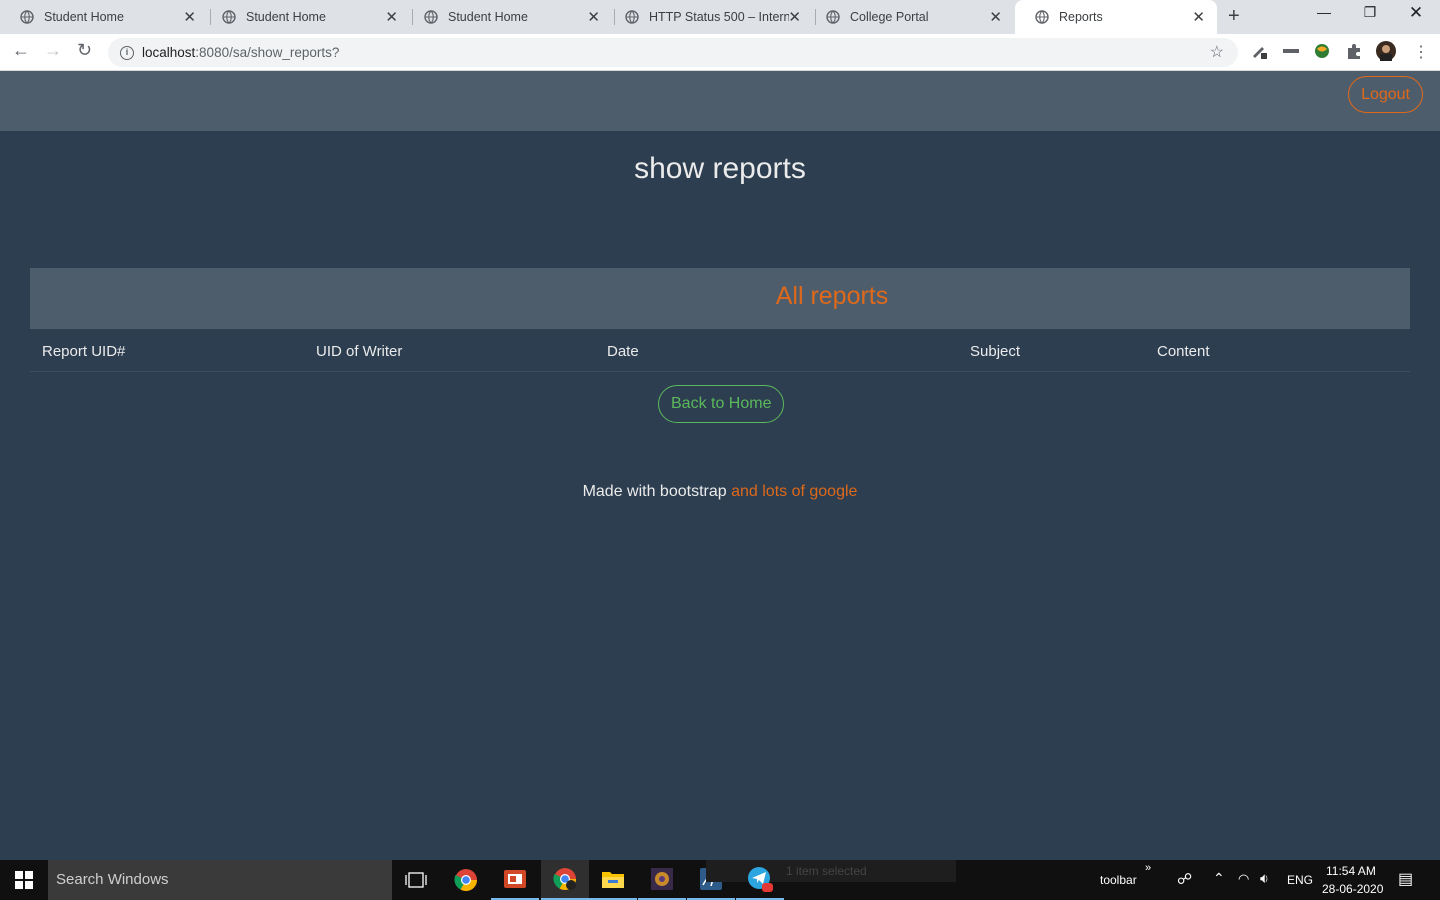 The height and width of the screenshot is (900, 1440). What do you see at coordinates (623, 351) in the screenshot?
I see `column-header-date: Date` at bounding box center [623, 351].